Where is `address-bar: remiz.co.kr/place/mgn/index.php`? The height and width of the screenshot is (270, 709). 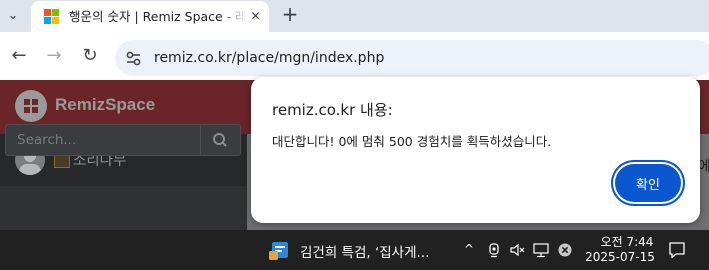
address-bar: remiz.co.kr/place/mgn/index.php is located at coordinates (412, 58).